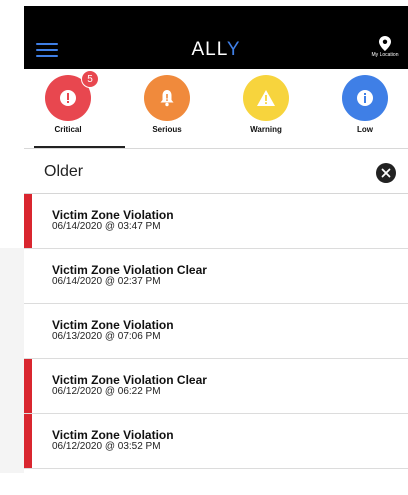  I want to click on alert-timestamp: 06/12/2020 @ 03:52 PM, so click(106, 446).